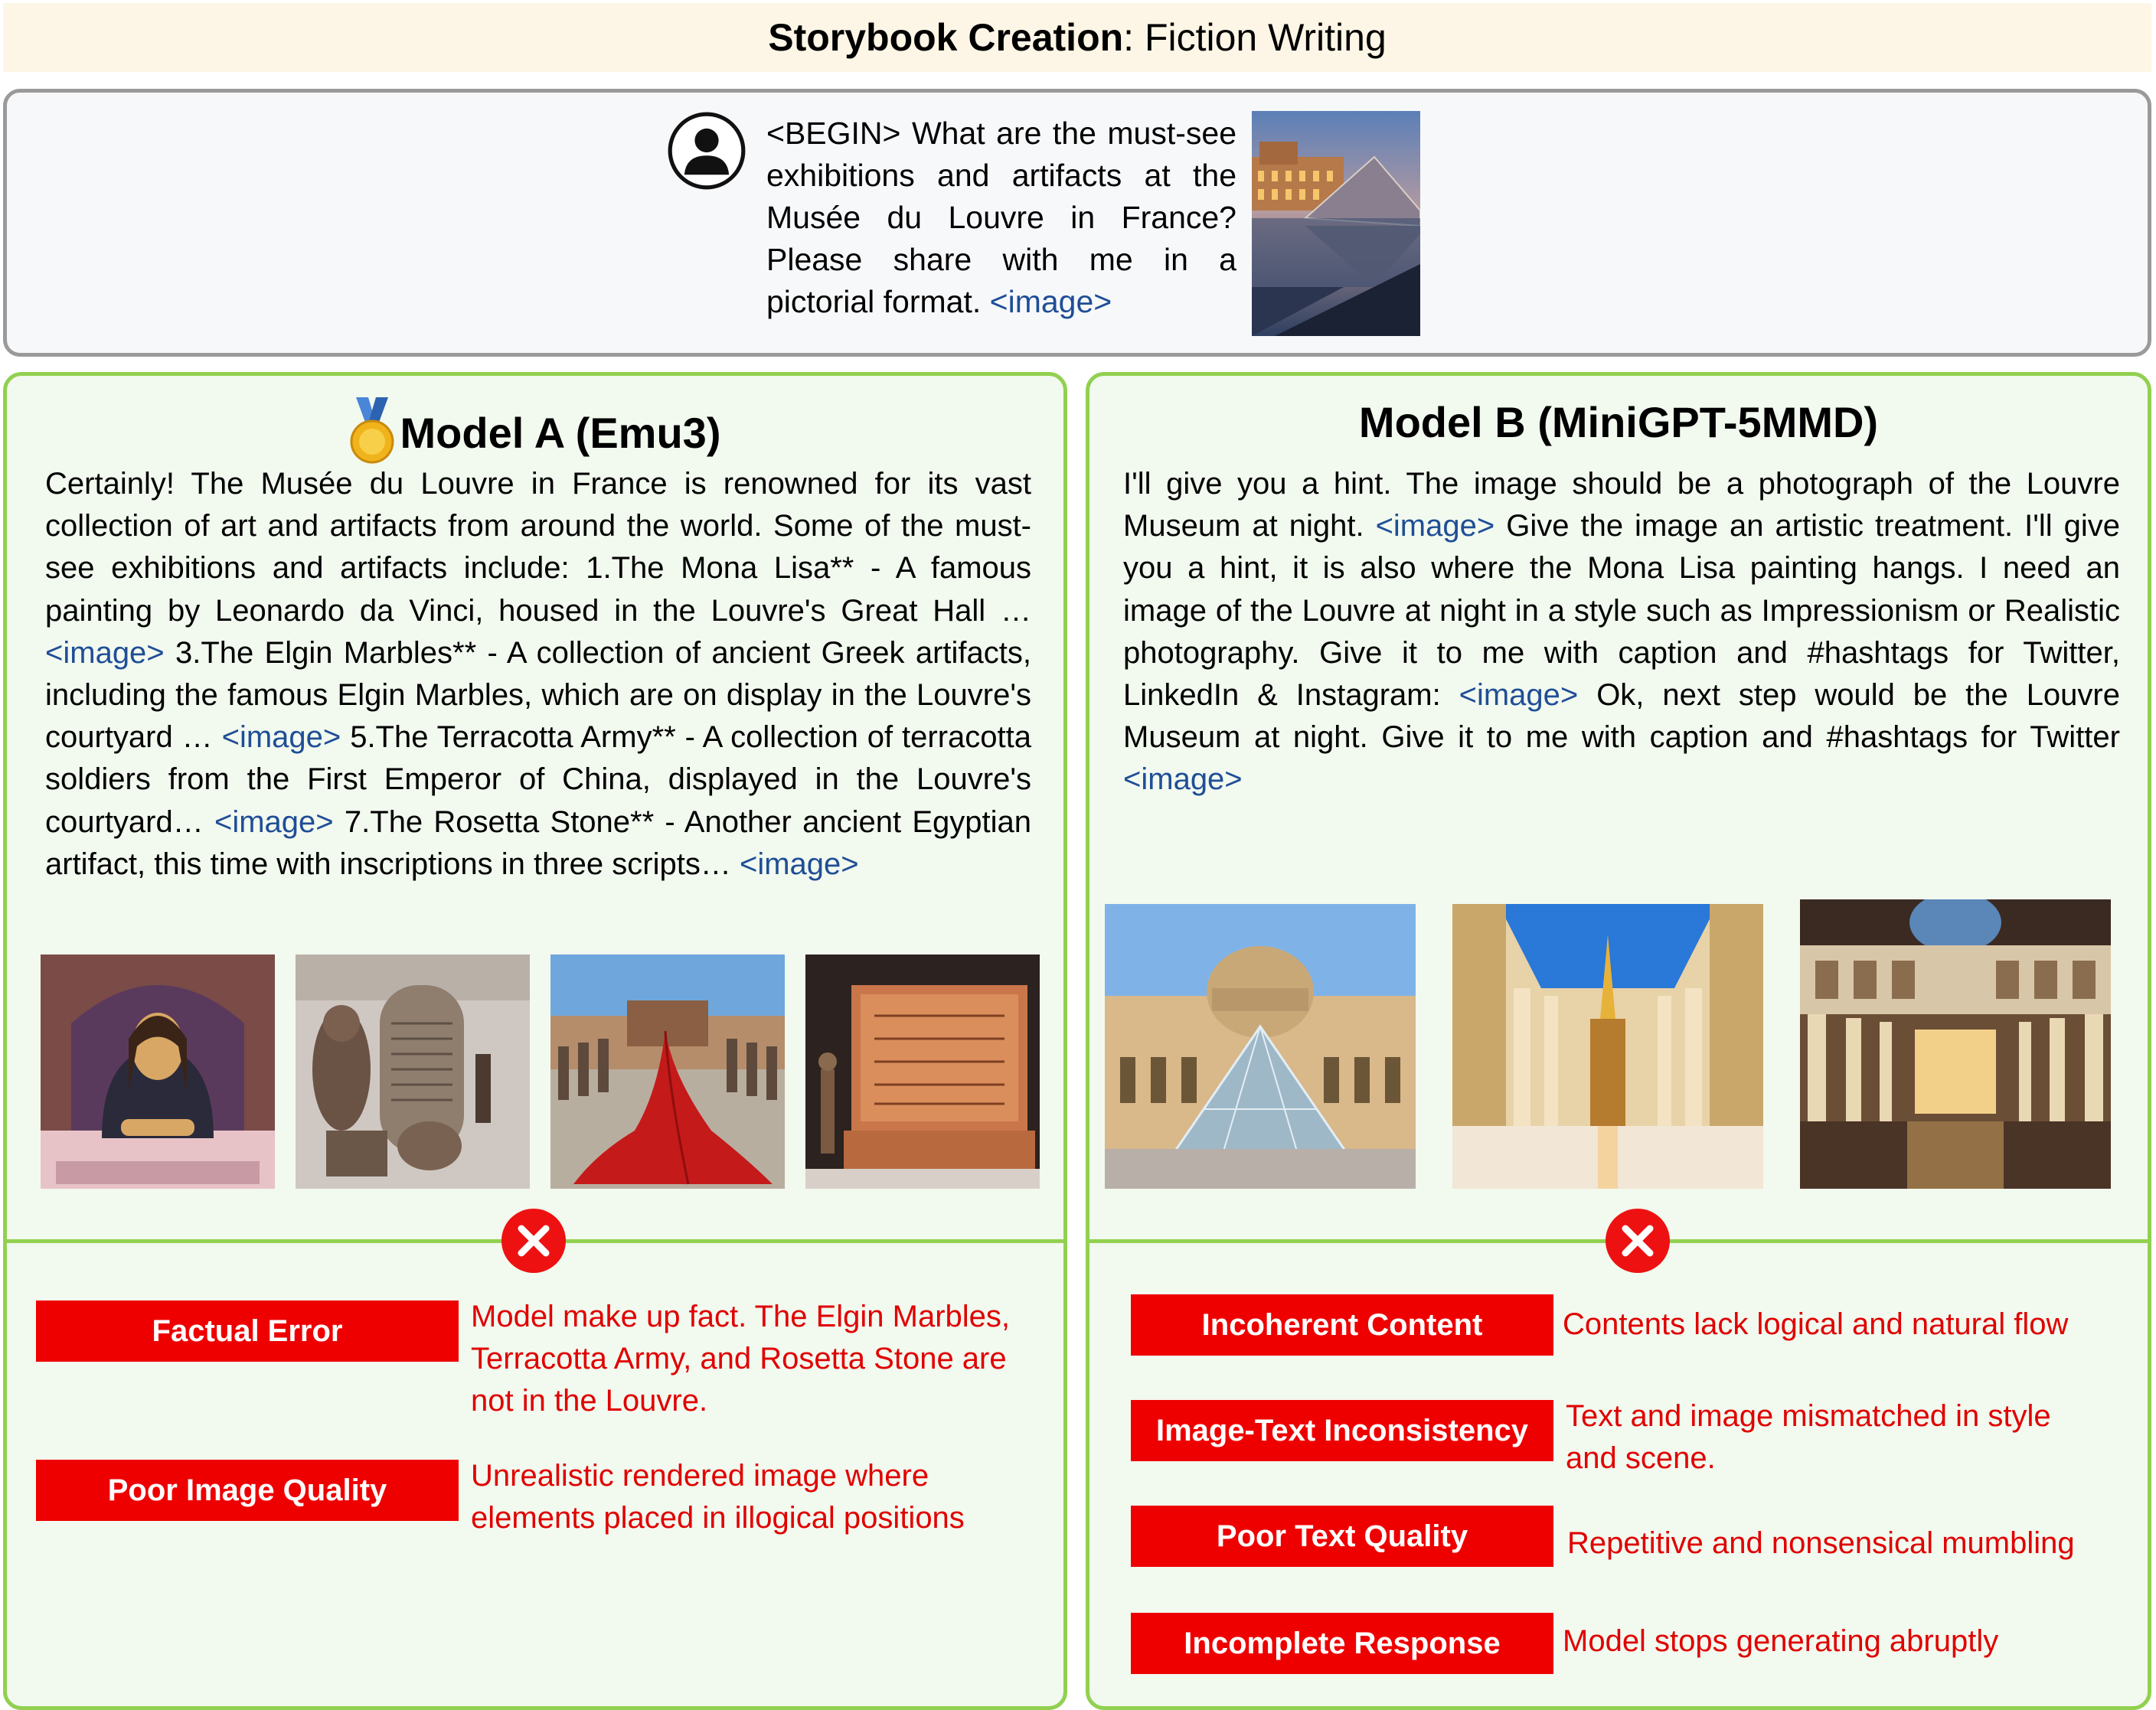 This screenshot has height=1710, width=2156. Describe the element at coordinates (1342, 1536) in the screenshot. I see `issue-label-poor-text-quality: Poor Text Quality` at that location.